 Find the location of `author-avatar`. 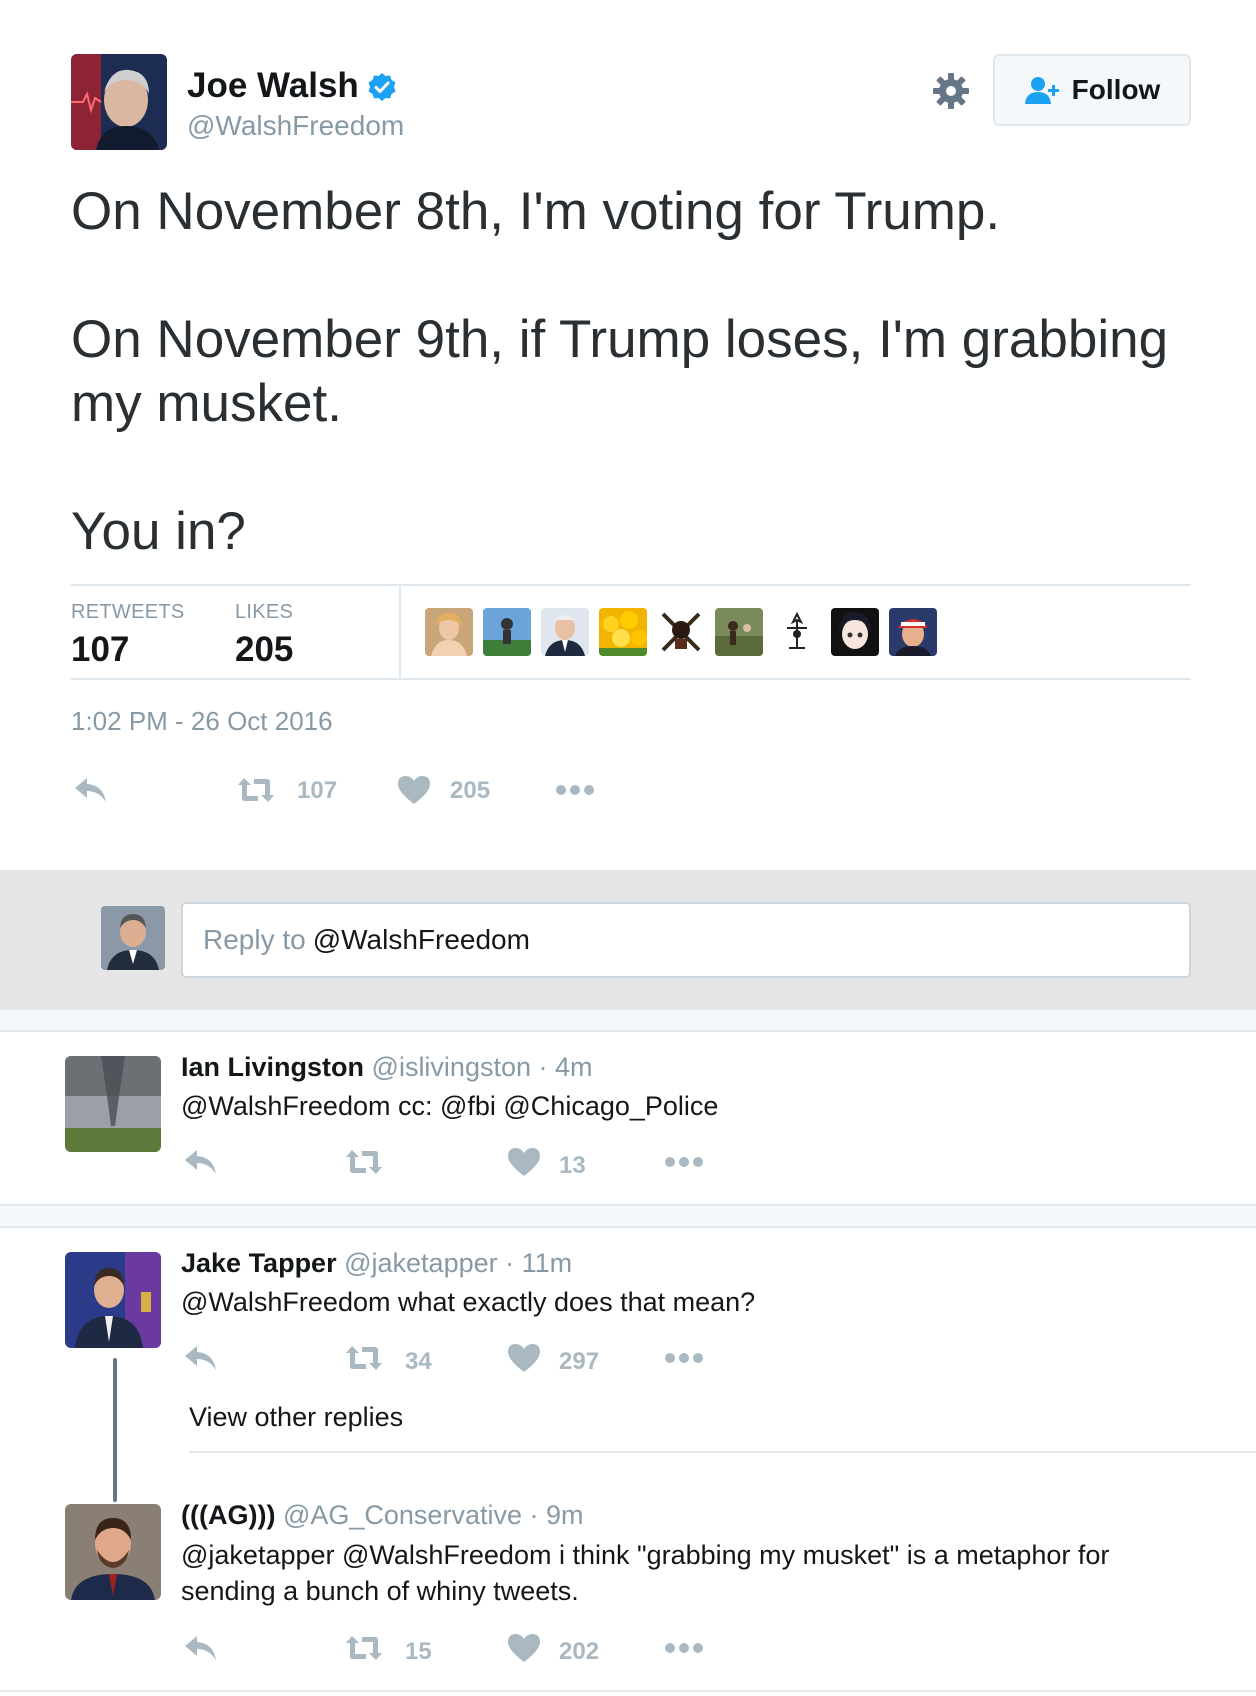

author-avatar is located at coordinates (119, 102).